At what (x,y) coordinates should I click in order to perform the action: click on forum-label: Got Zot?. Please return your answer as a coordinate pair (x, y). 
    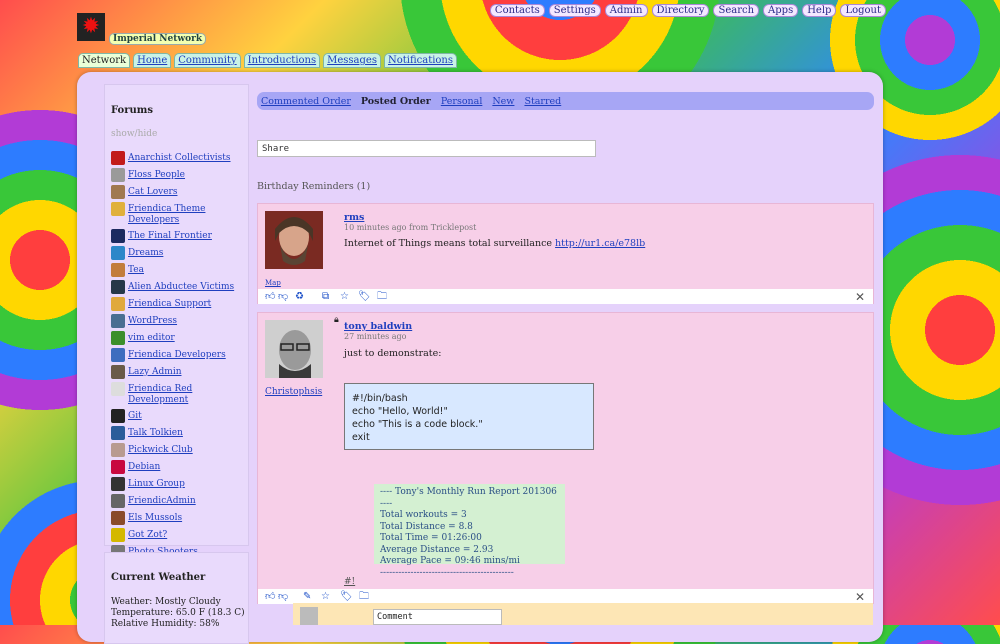
    Looking at the image, I should click on (147, 534).